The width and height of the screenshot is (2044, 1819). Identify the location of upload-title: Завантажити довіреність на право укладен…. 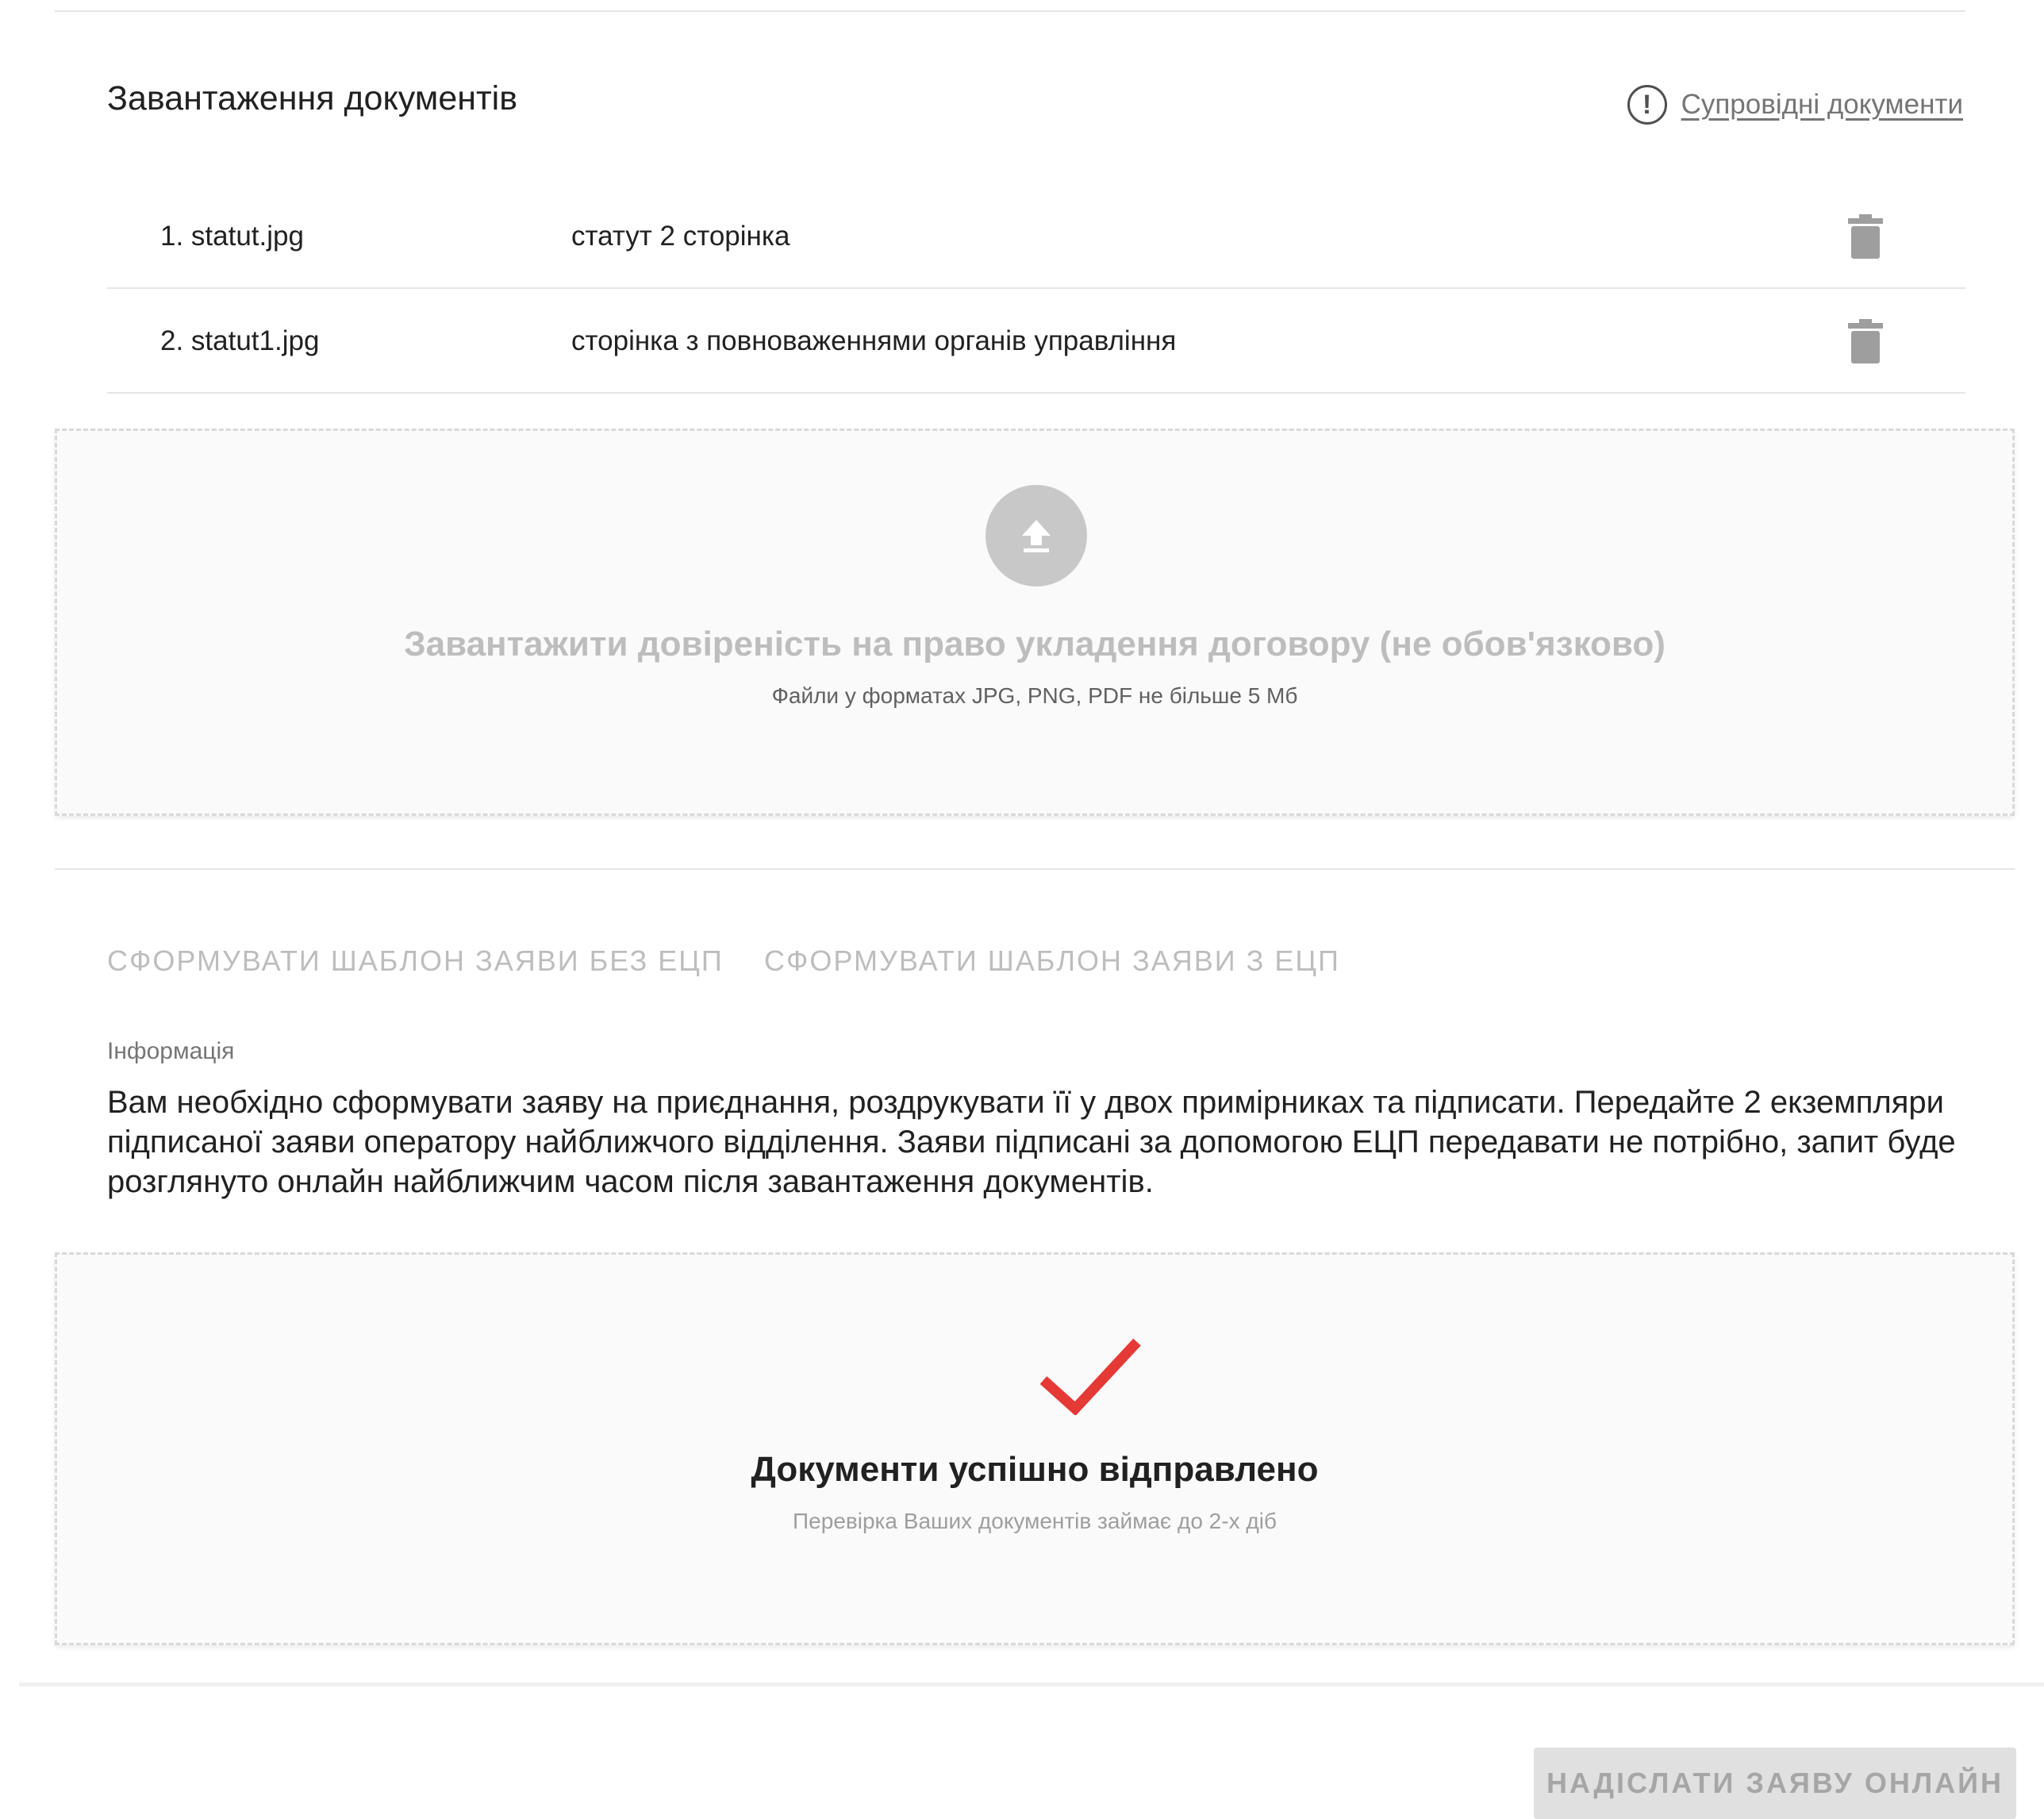
(1035, 644).